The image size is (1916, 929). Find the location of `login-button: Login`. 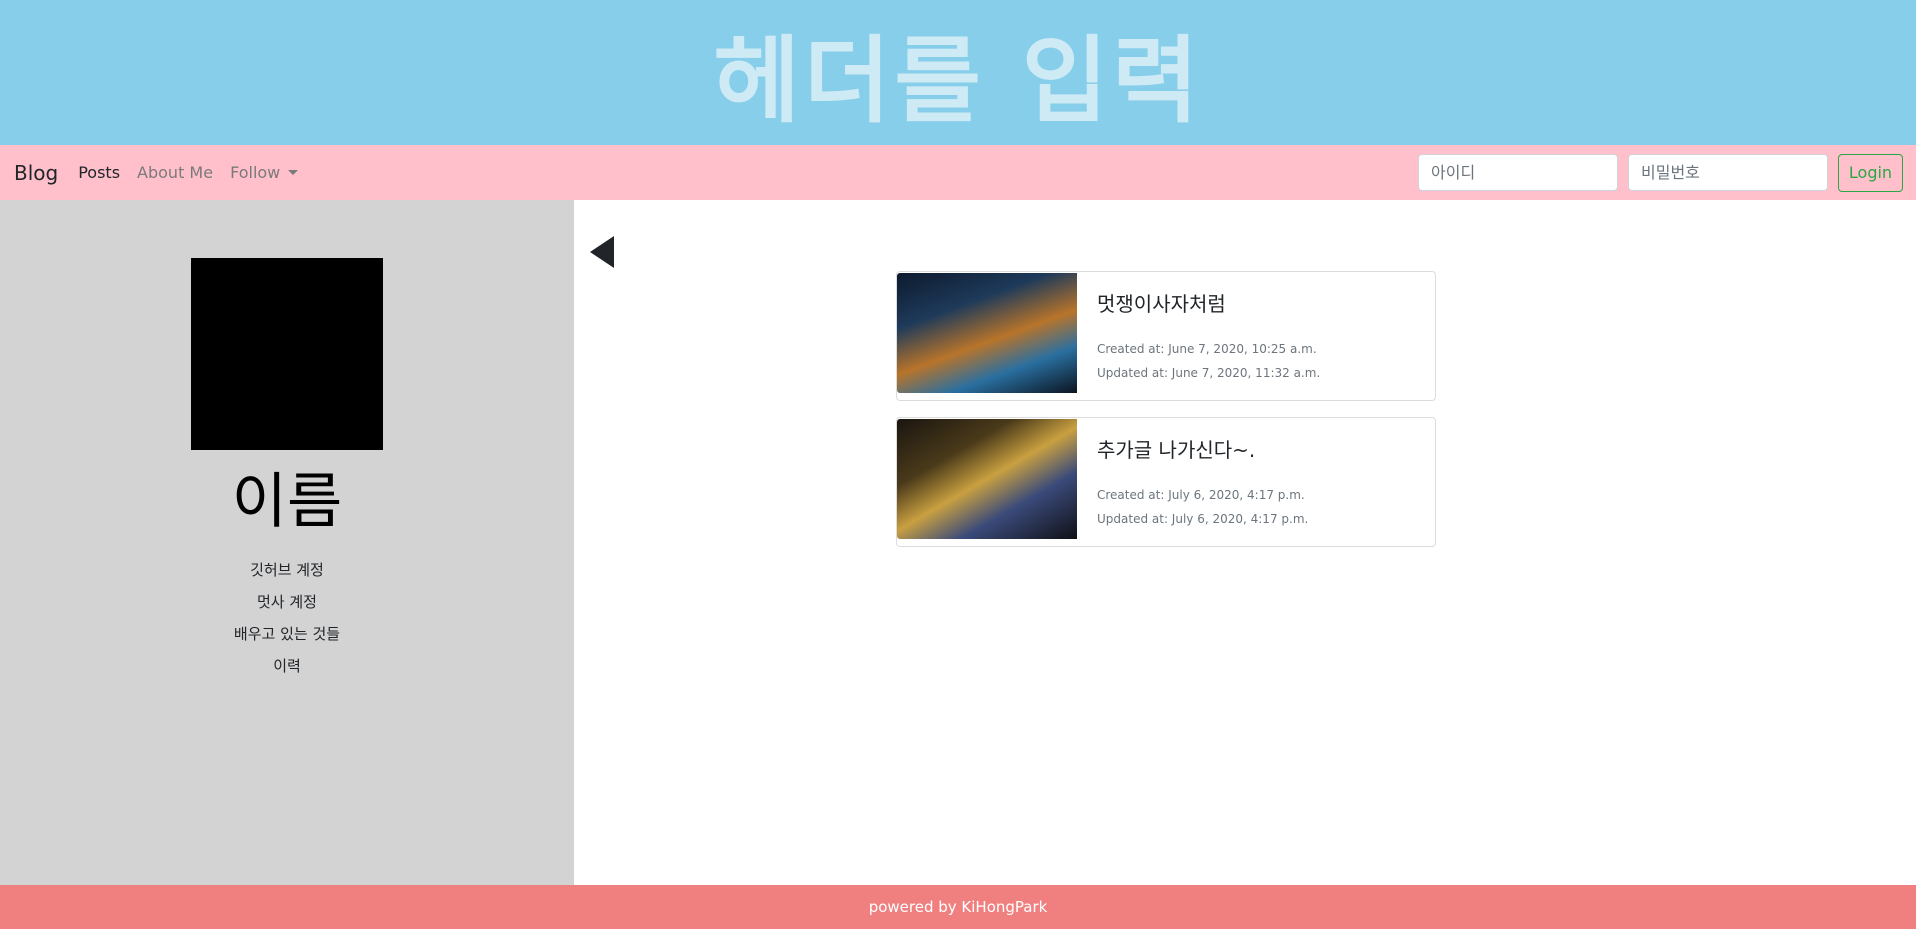

login-button: Login is located at coordinates (1870, 172).